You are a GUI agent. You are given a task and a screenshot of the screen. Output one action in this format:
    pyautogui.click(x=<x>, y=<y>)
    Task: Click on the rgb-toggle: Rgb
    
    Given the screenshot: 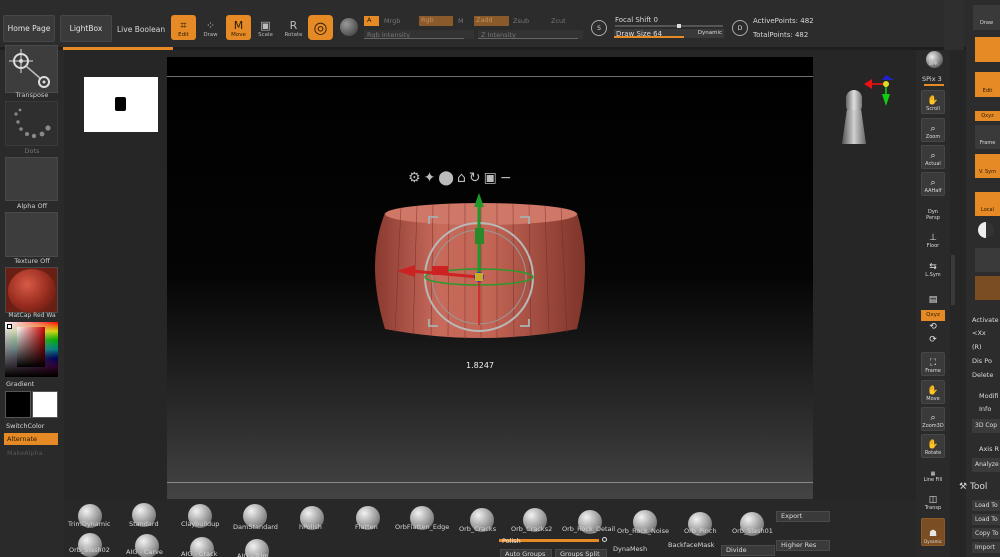 What is the action you would take?
    pyautogui.click(x=436, y=21)
    